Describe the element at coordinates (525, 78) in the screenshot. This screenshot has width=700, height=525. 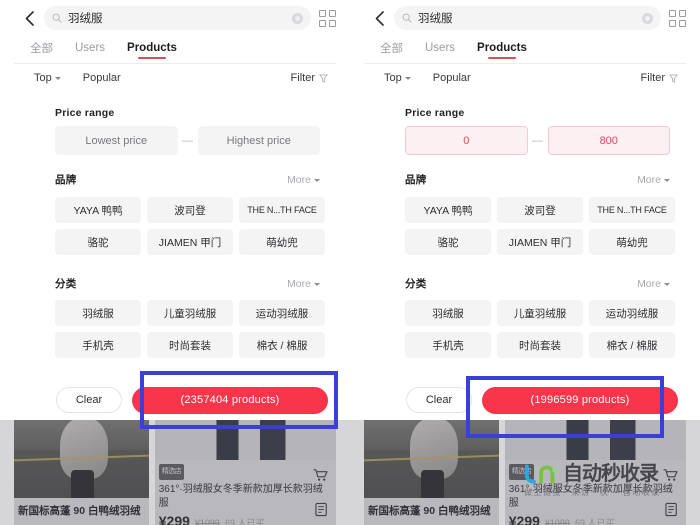
I see `sort-bar-after: Top Popular Filter` at that location.